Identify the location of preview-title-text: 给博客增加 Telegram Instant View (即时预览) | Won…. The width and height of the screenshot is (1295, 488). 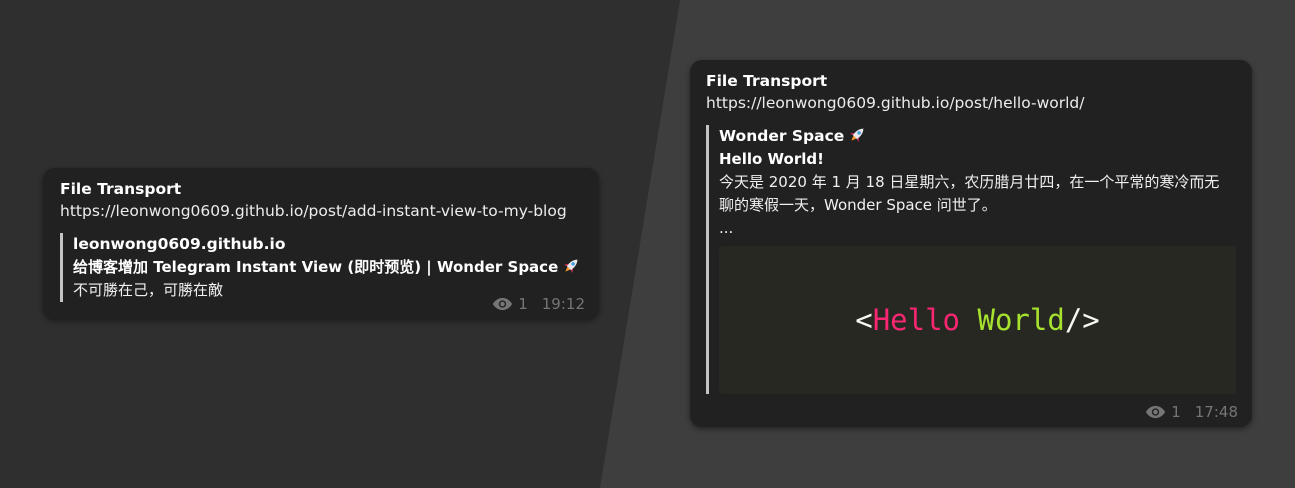
(316, 267).